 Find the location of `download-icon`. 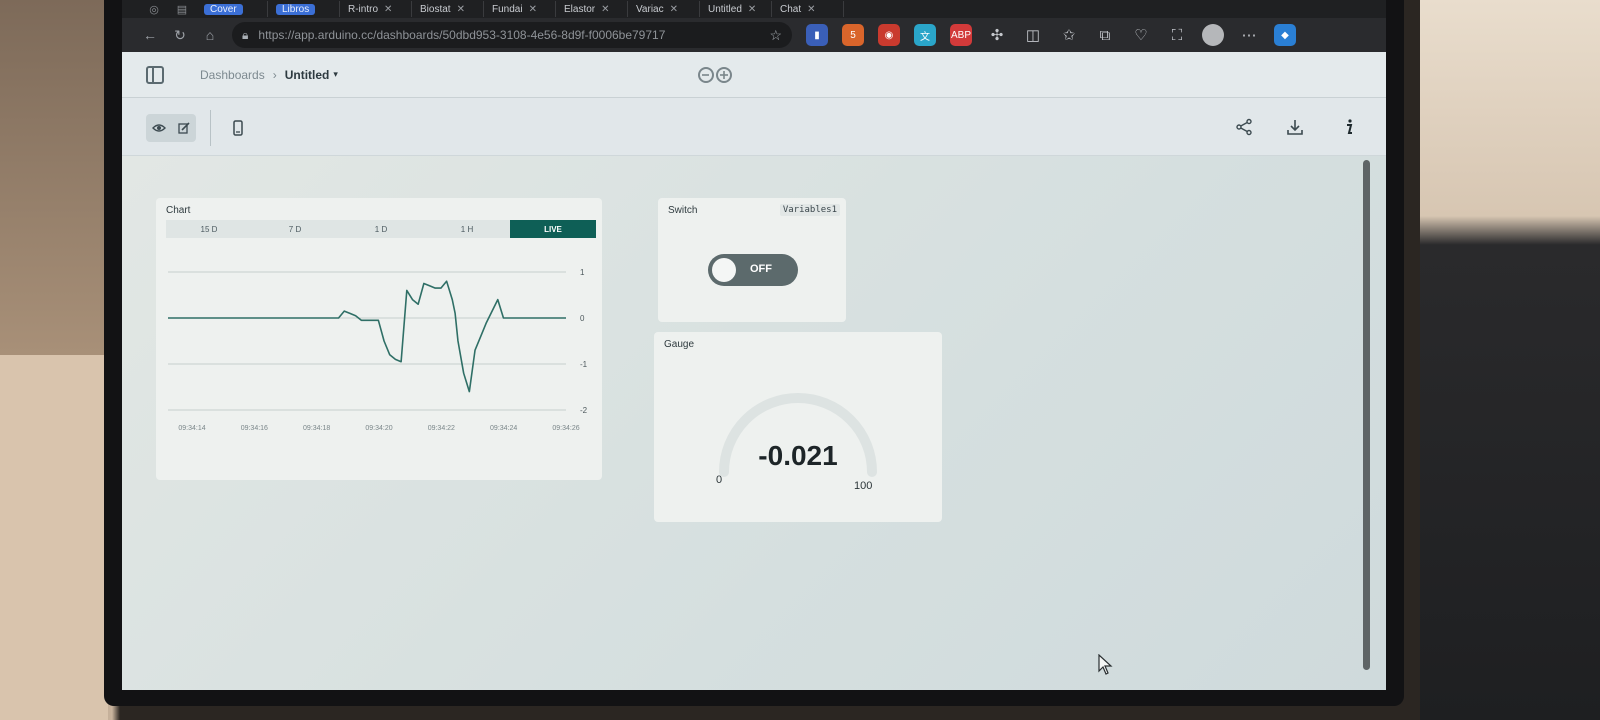

download-icon is located at coordinates (1295, 127).